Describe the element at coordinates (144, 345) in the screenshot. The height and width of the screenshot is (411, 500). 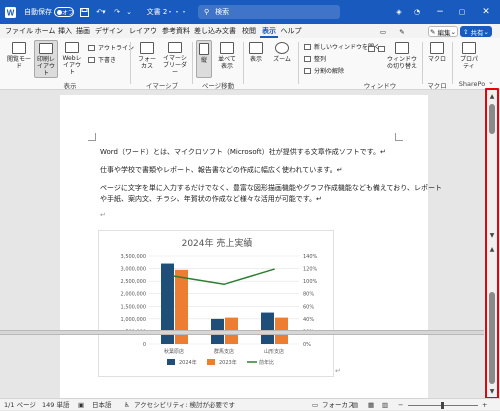
I see `y-tick-label: 0` at that location.